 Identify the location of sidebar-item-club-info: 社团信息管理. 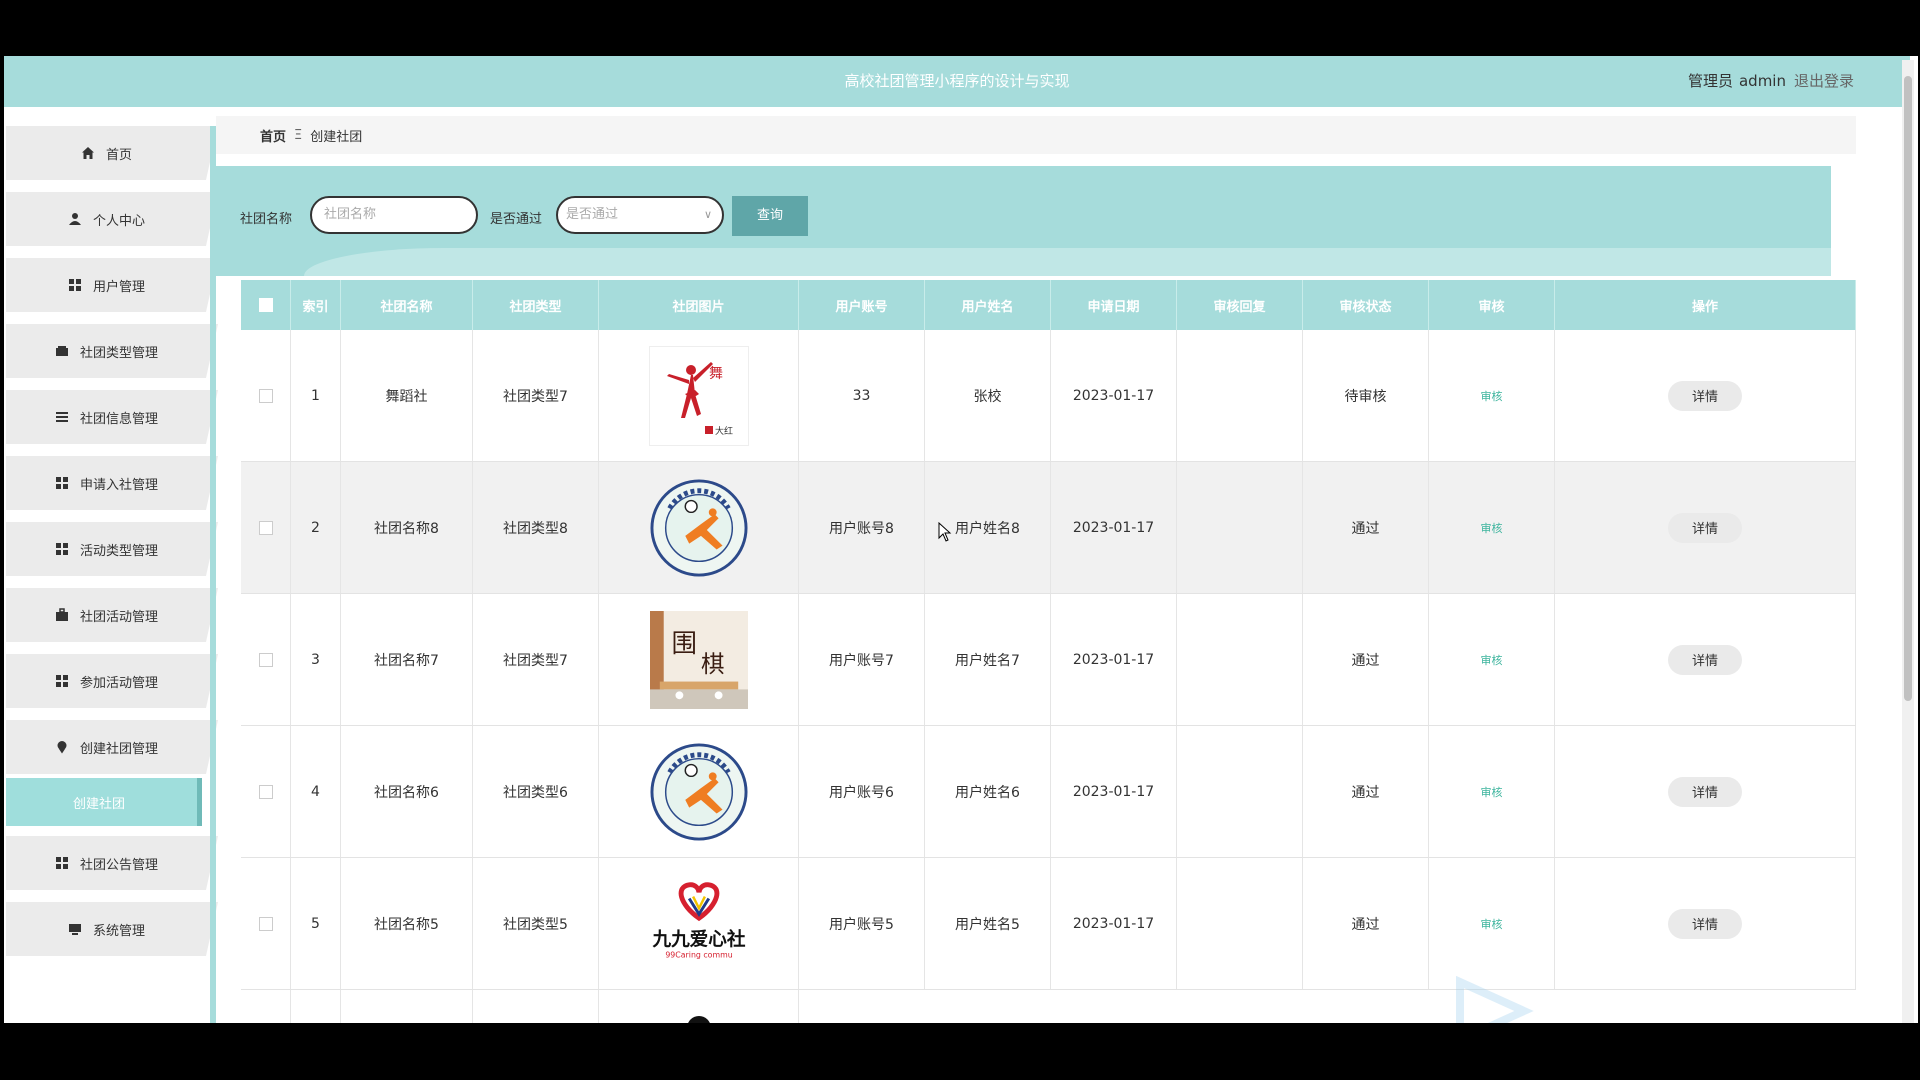
(112, 417).